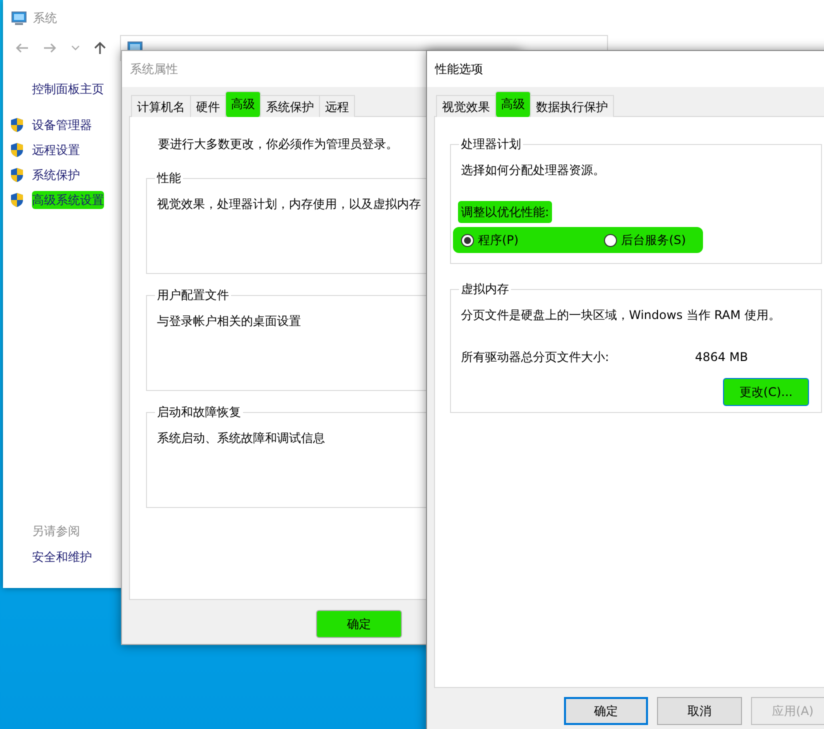 This screenshot has width=824, height=729. I want to click on dialog-title: 性能选项, so click(459, 69).